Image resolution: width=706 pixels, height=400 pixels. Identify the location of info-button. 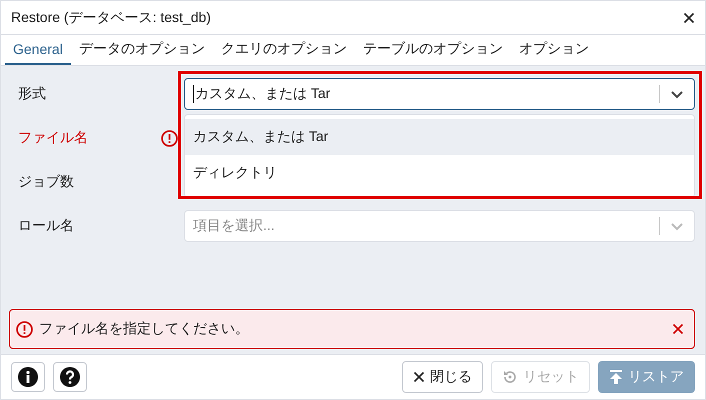
(28, 377).